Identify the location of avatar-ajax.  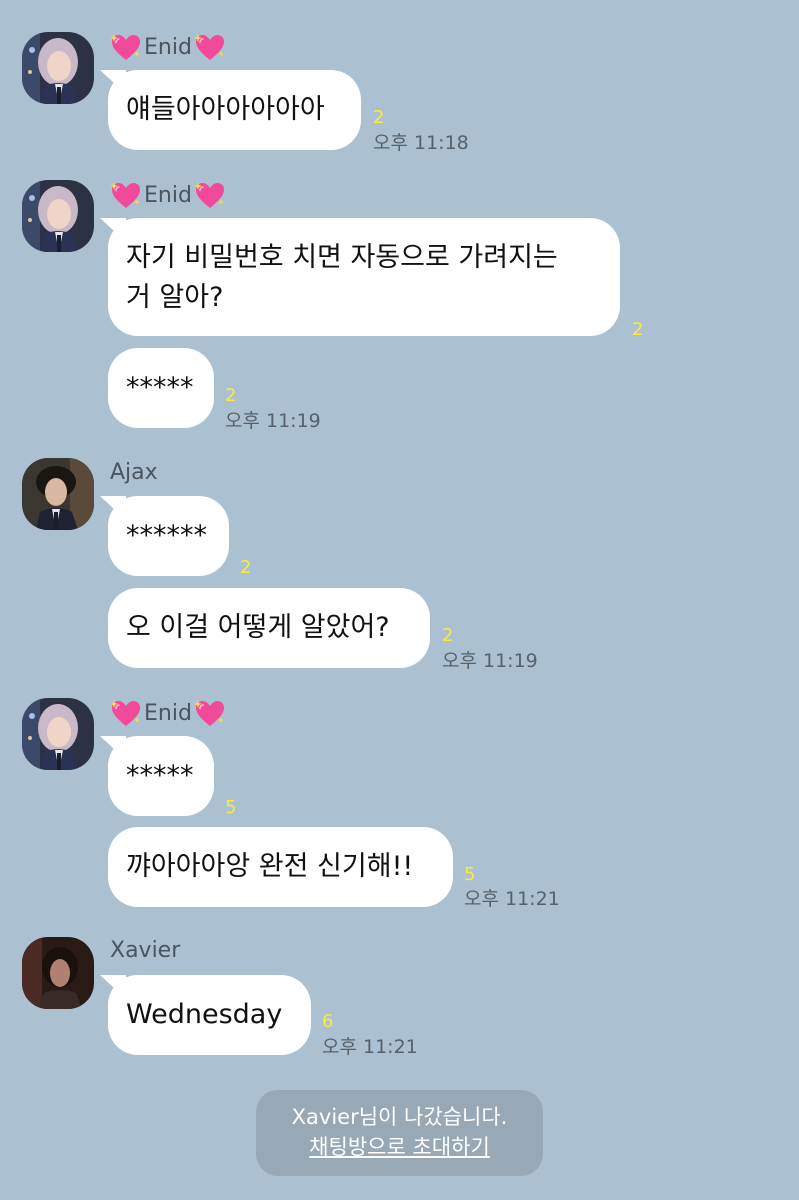
(58, 494).